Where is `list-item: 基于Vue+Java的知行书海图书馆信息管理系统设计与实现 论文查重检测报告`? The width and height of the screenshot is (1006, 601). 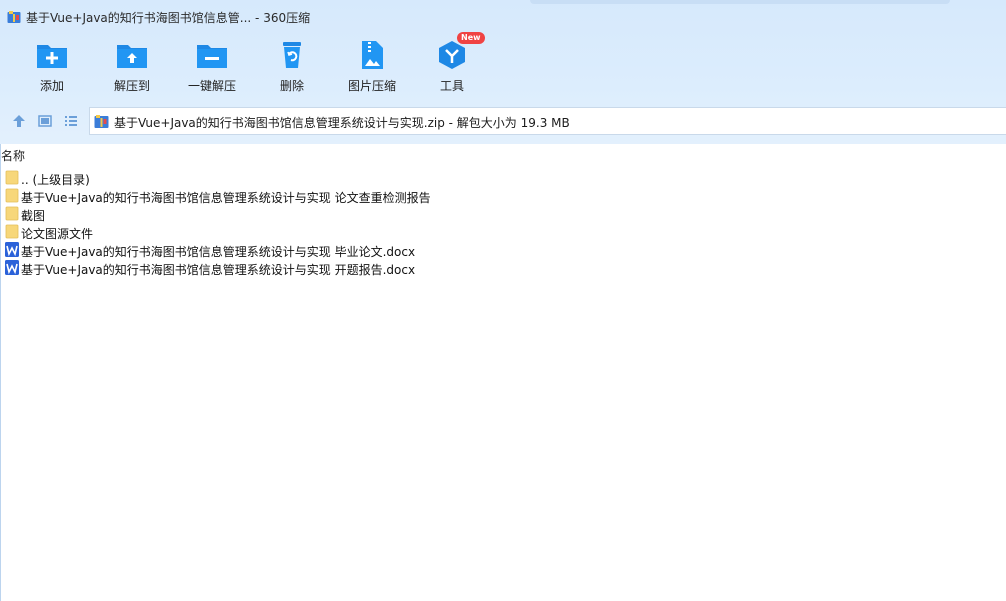
list-item: 基于Vue+Java的知行书海图书馆信息管理系统设计与实现 论文查重检测报告 is located at coordinates (241, 196).